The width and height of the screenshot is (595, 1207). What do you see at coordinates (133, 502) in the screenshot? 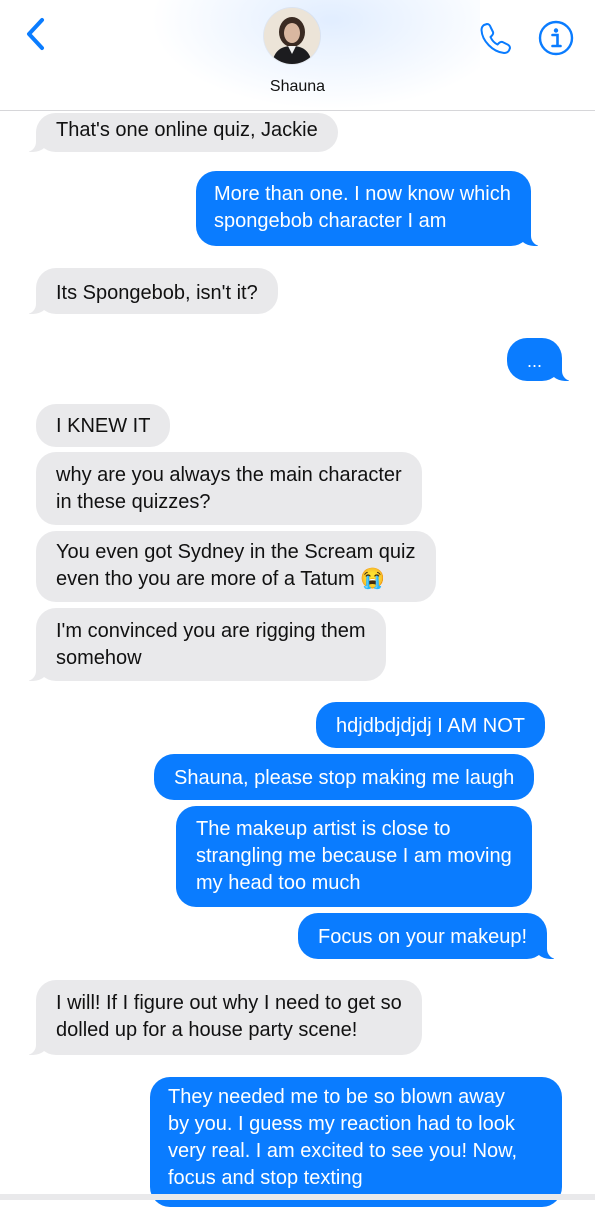
I see `message-line: in these quizzes?` at bounding box center [133, 502].